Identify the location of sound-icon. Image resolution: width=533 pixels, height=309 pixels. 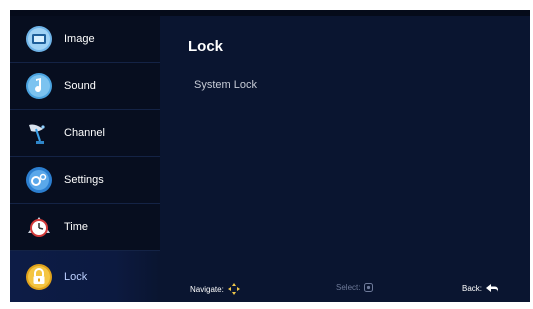
(39, 86).